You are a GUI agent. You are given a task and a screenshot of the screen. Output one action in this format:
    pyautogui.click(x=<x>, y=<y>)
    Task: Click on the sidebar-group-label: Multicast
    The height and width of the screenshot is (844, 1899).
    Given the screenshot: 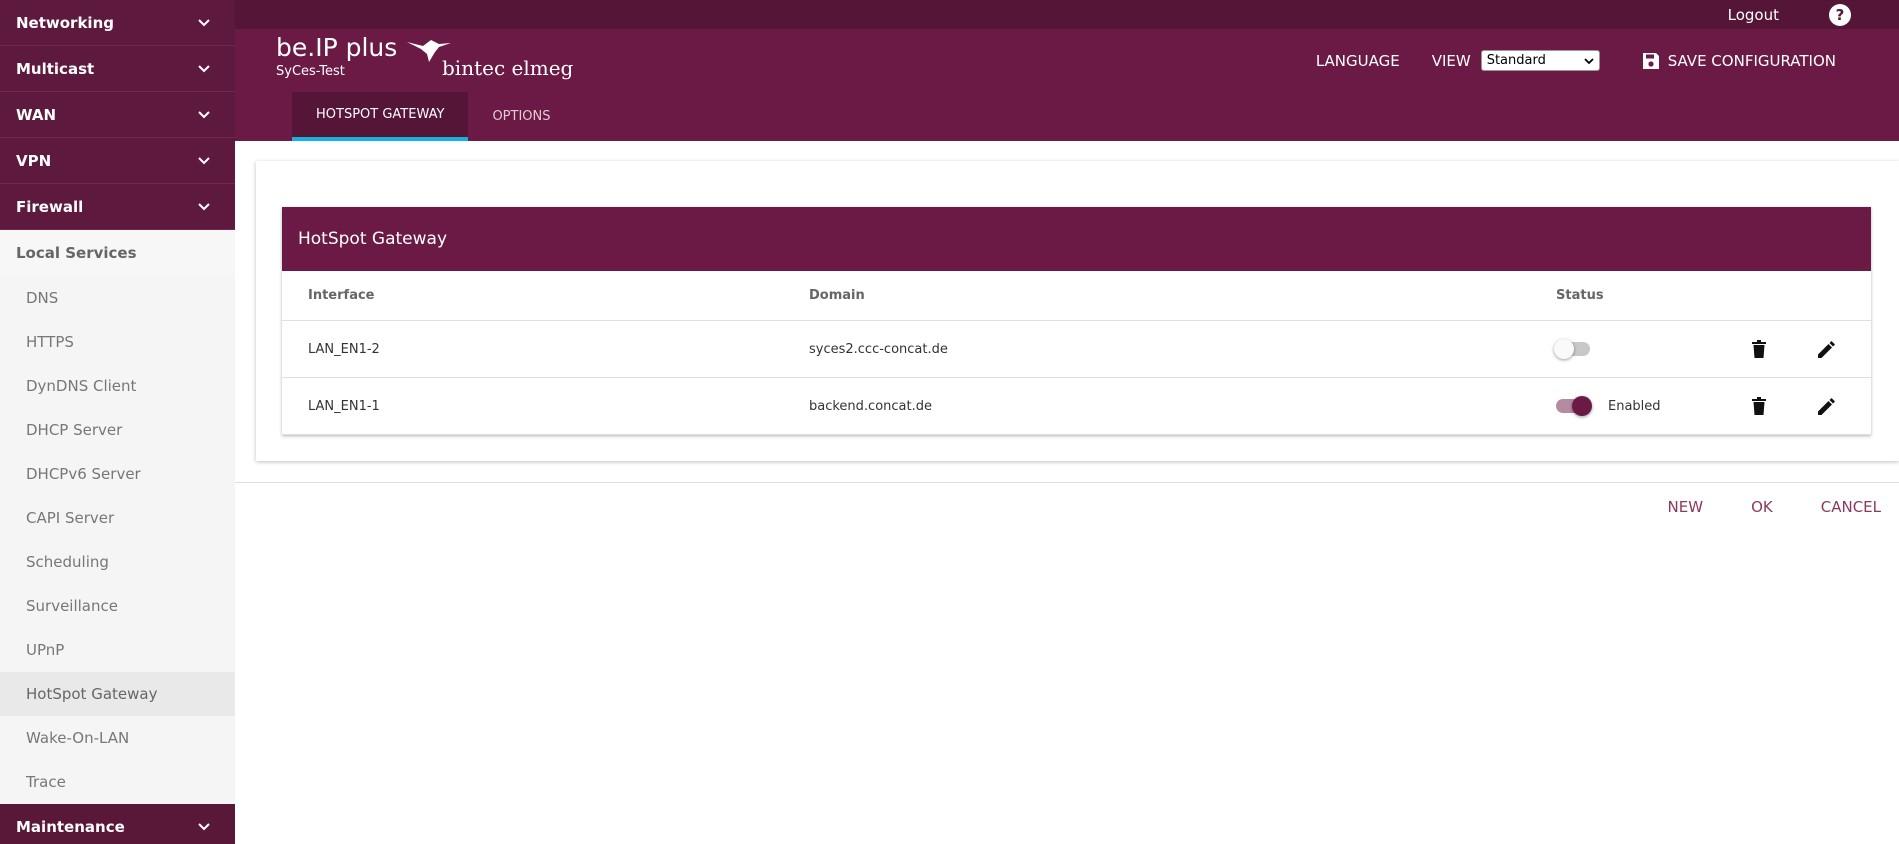 What is the action you would take?
    pyautogui.click(x=55, y=68)
    